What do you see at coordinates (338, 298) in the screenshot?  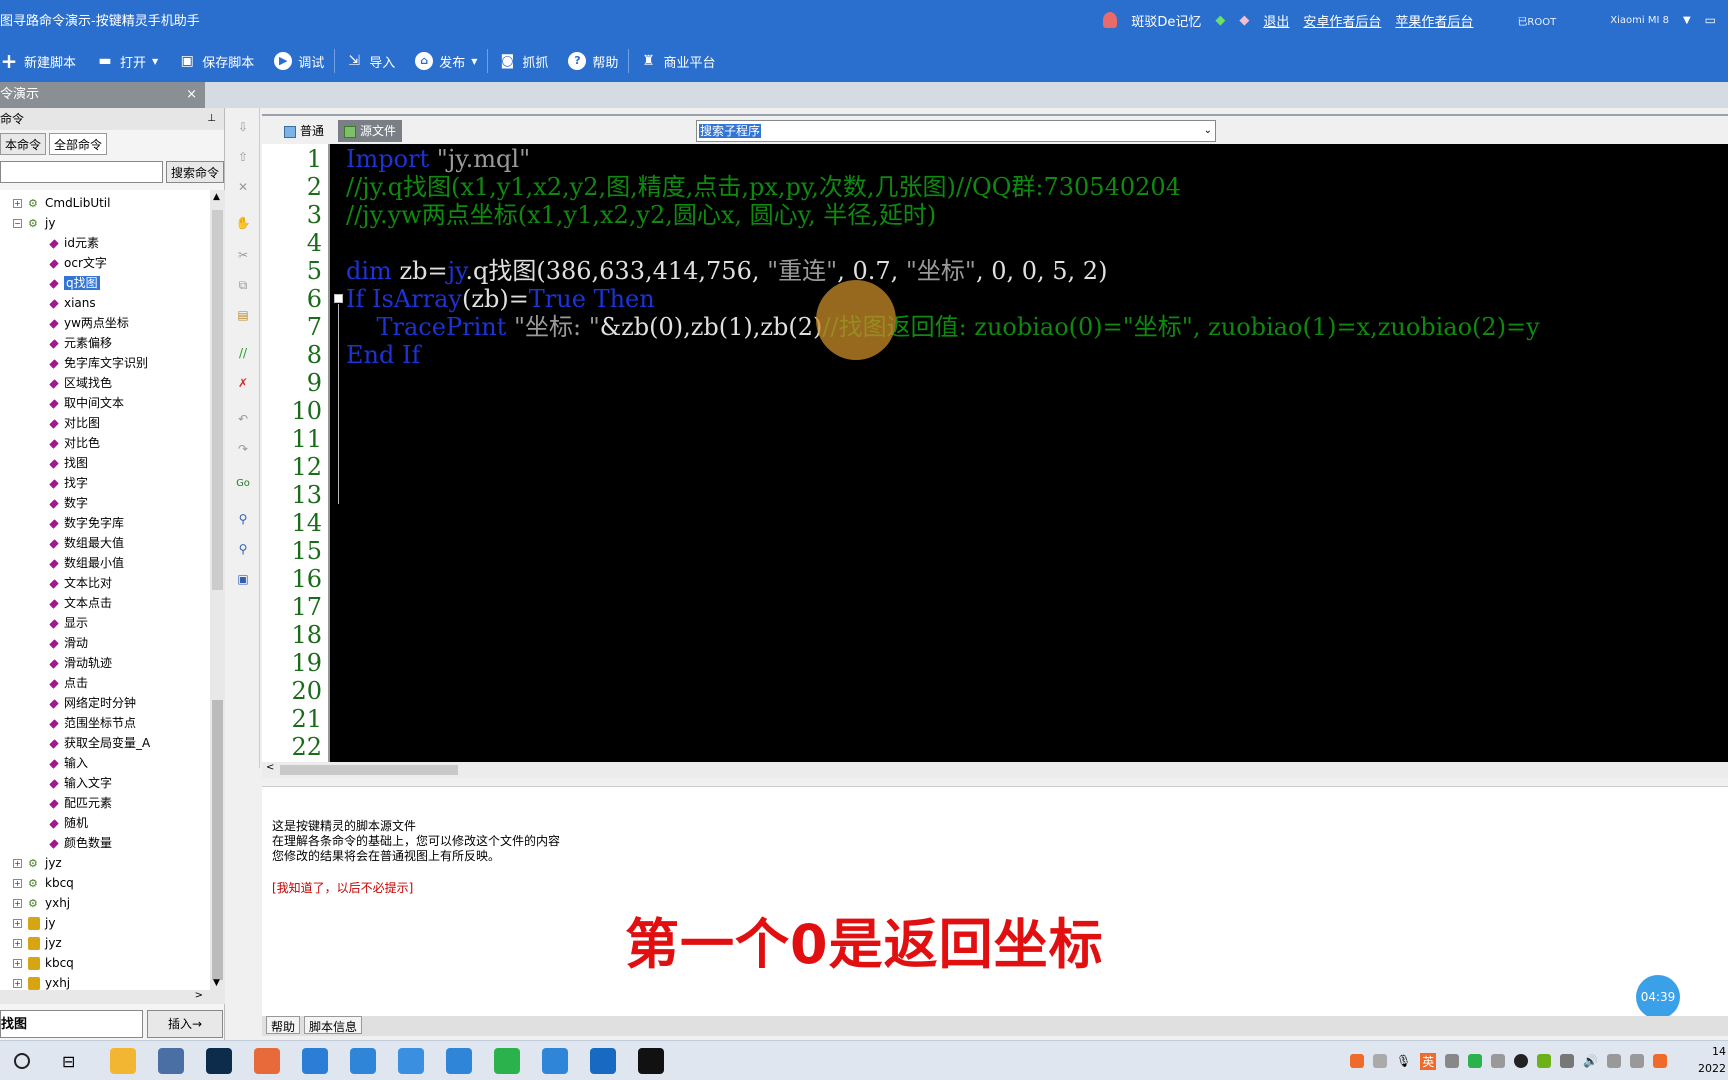 I see `fold-toggle` at bounding box center [338, 298].